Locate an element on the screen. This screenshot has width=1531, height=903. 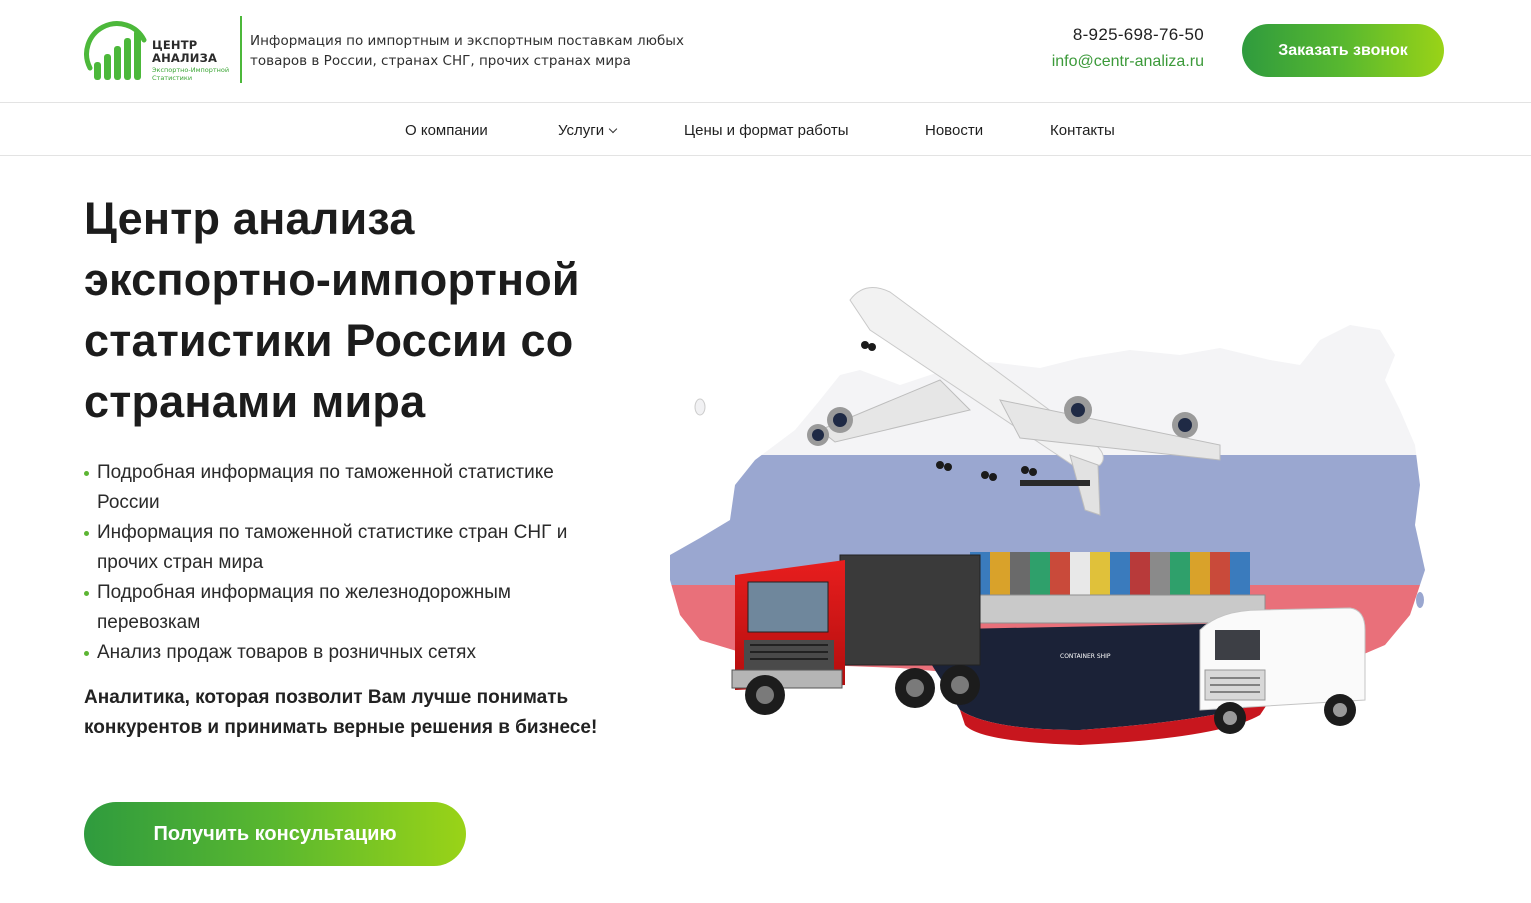
nav-item-label: О компании is located at coordinates (446, 130).